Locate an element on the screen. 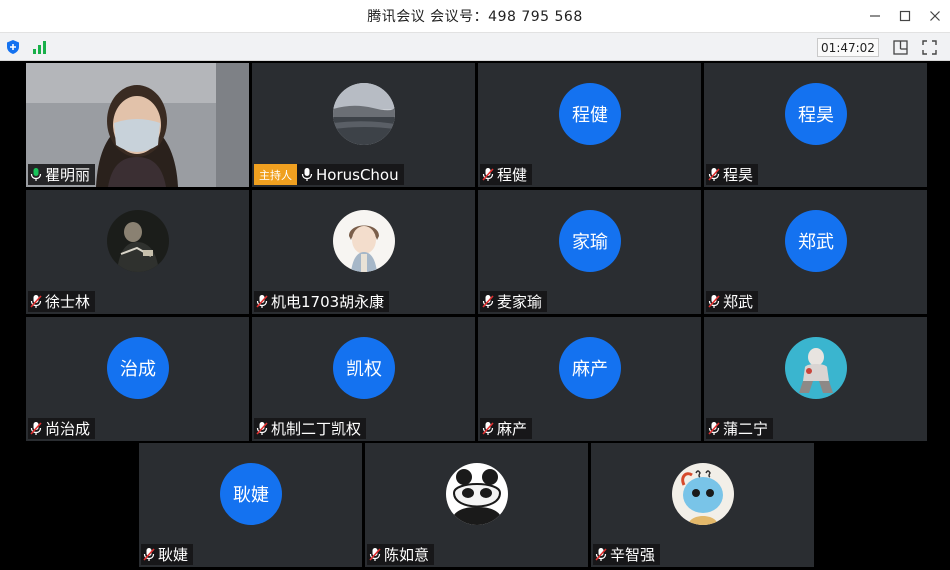 The width and height of the screenshot is (950, 570). photo-avatar-image is located at coordinates (138, 241).